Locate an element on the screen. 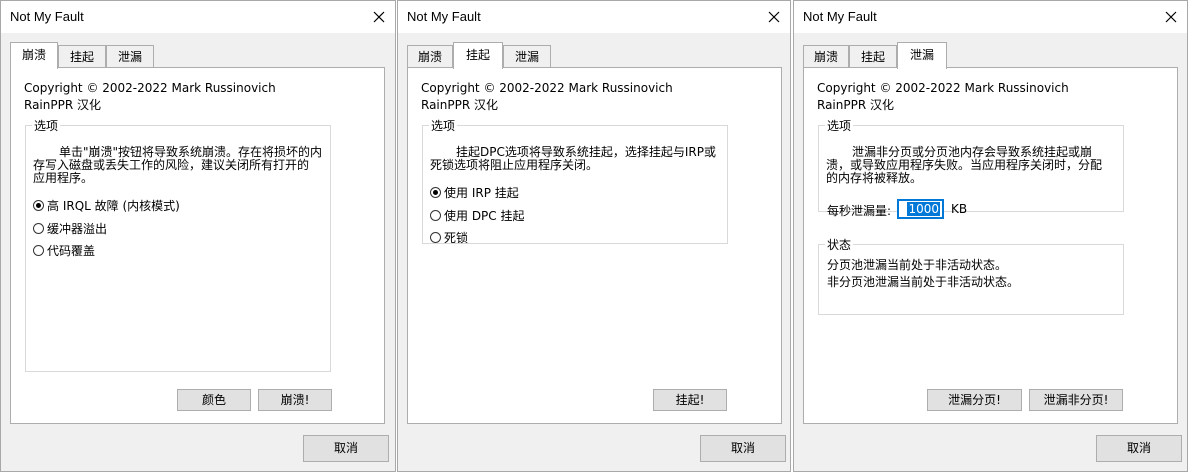 The width and height of the screenshot is (1189, 474). color-button: 颜色 is located at coordinates (214, 400).